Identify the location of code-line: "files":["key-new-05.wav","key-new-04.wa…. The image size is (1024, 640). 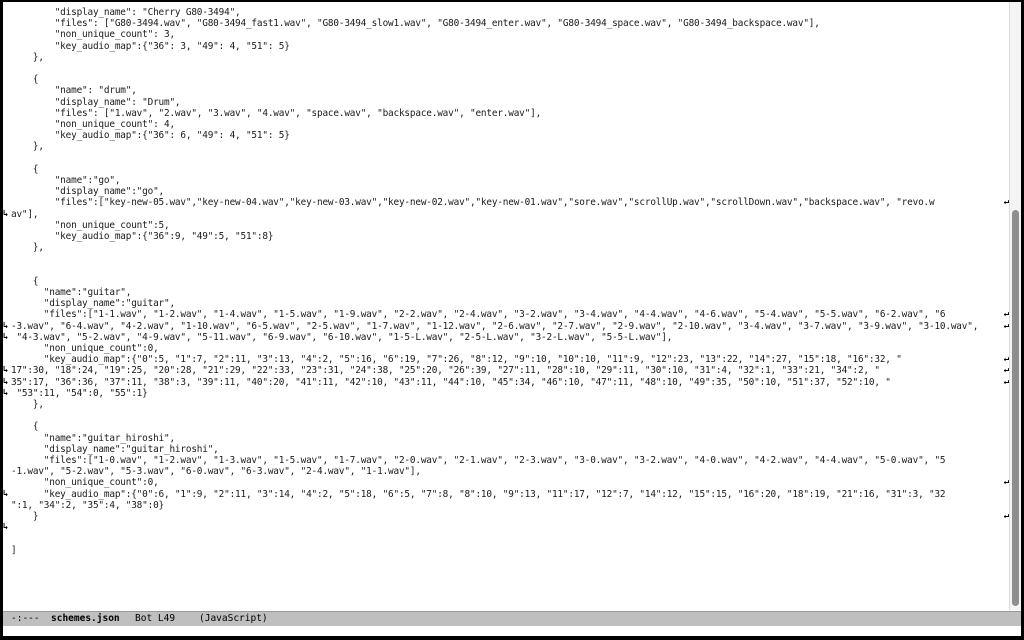
(473, 202).